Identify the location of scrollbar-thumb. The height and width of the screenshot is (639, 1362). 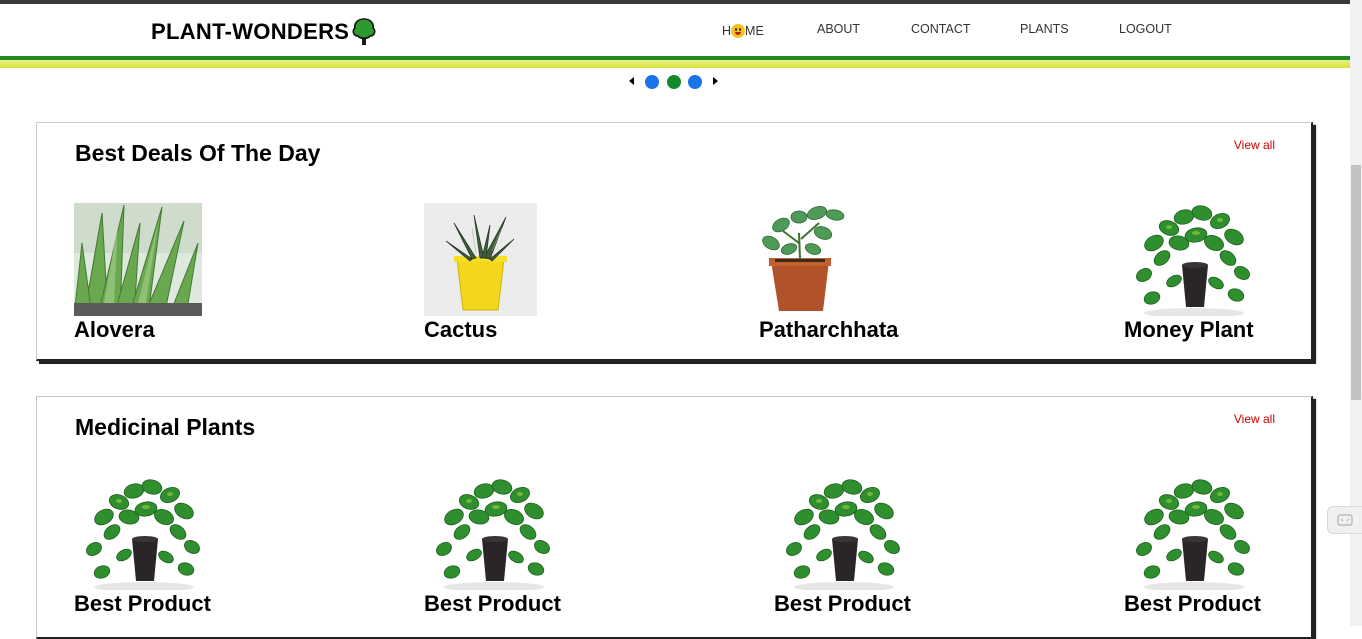
(1356, 282).